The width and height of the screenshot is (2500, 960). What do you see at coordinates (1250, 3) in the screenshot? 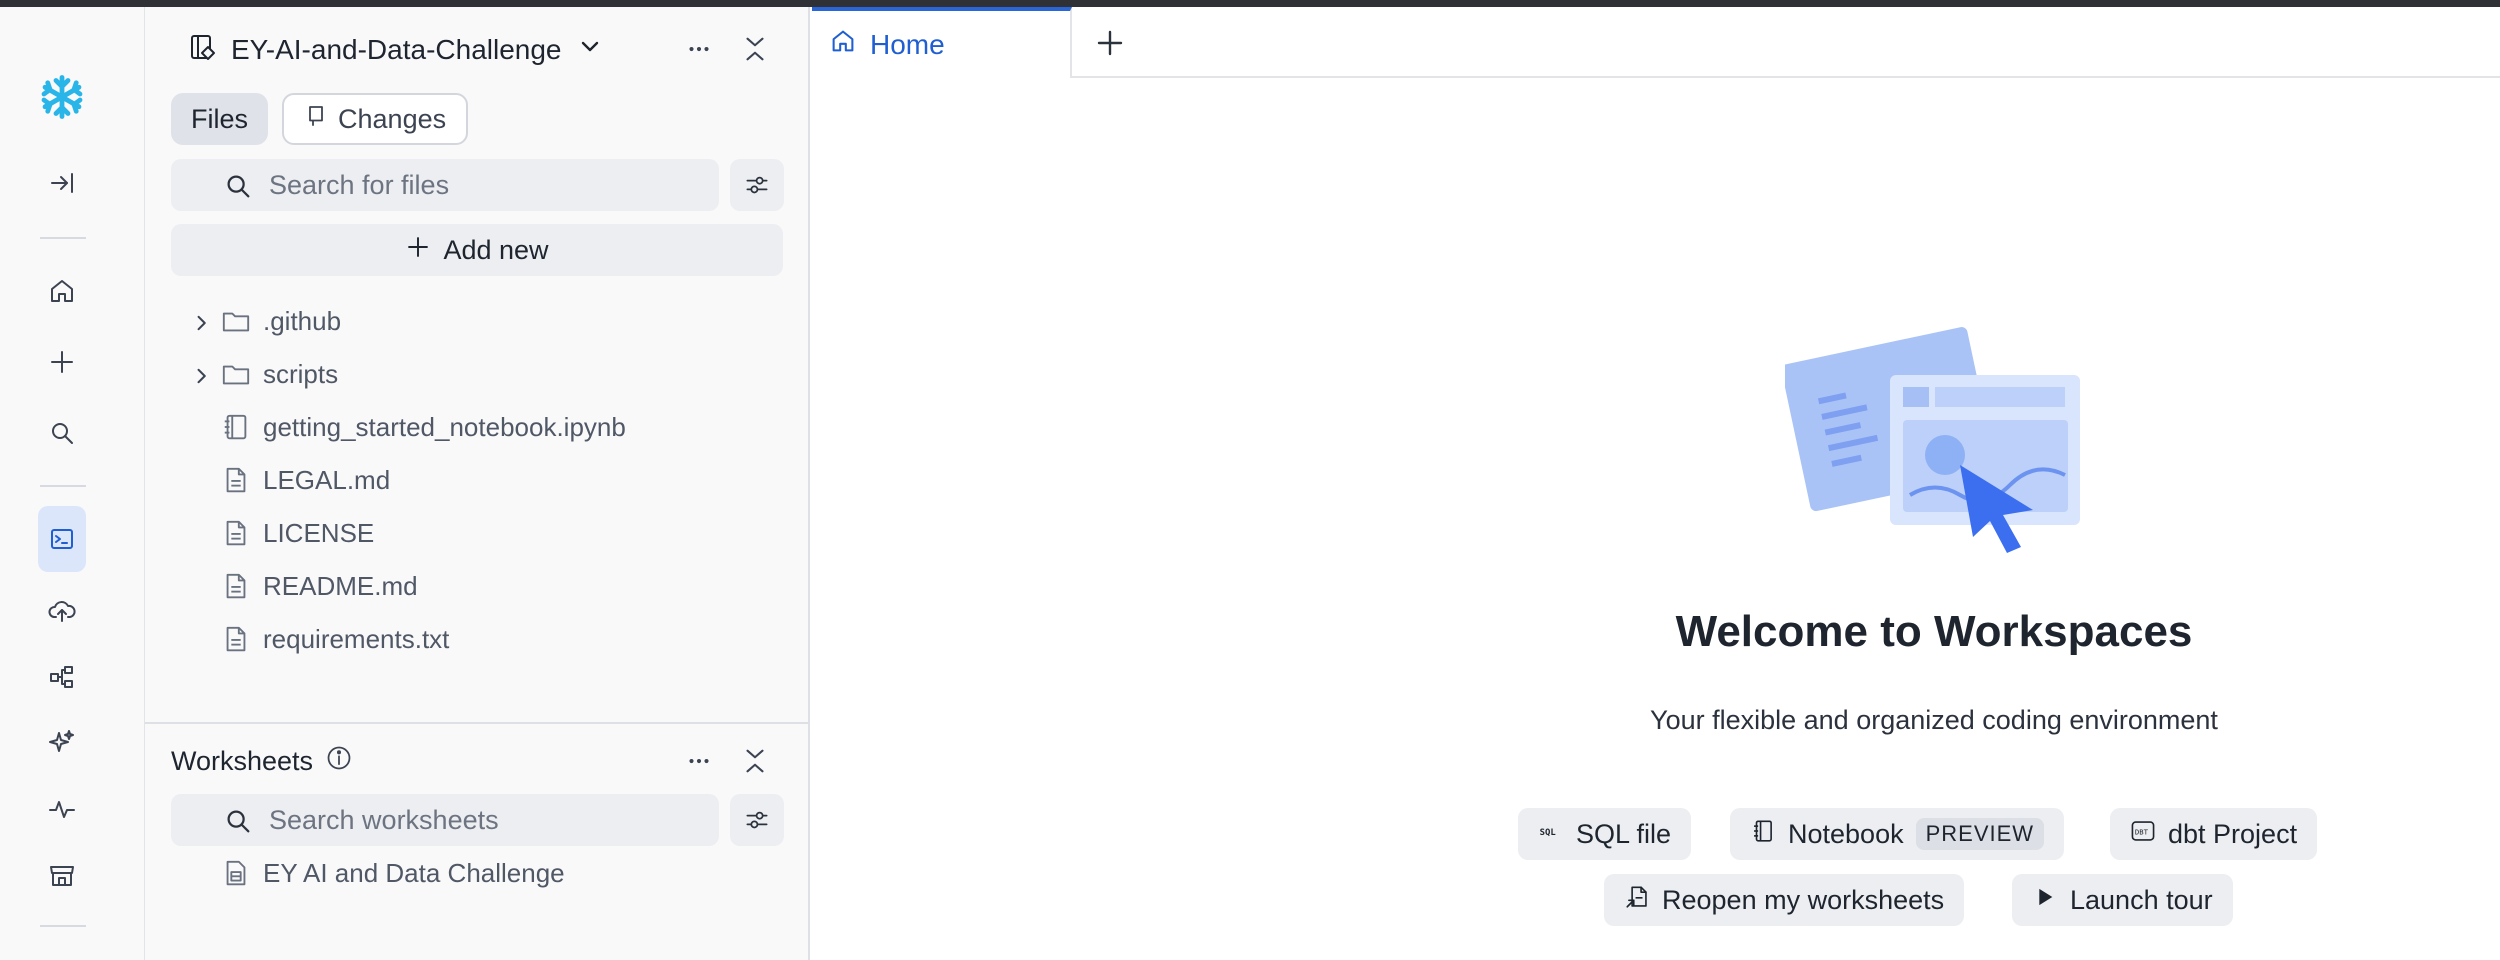
I see `window-top-bar` at bounding box center [1250, 3].